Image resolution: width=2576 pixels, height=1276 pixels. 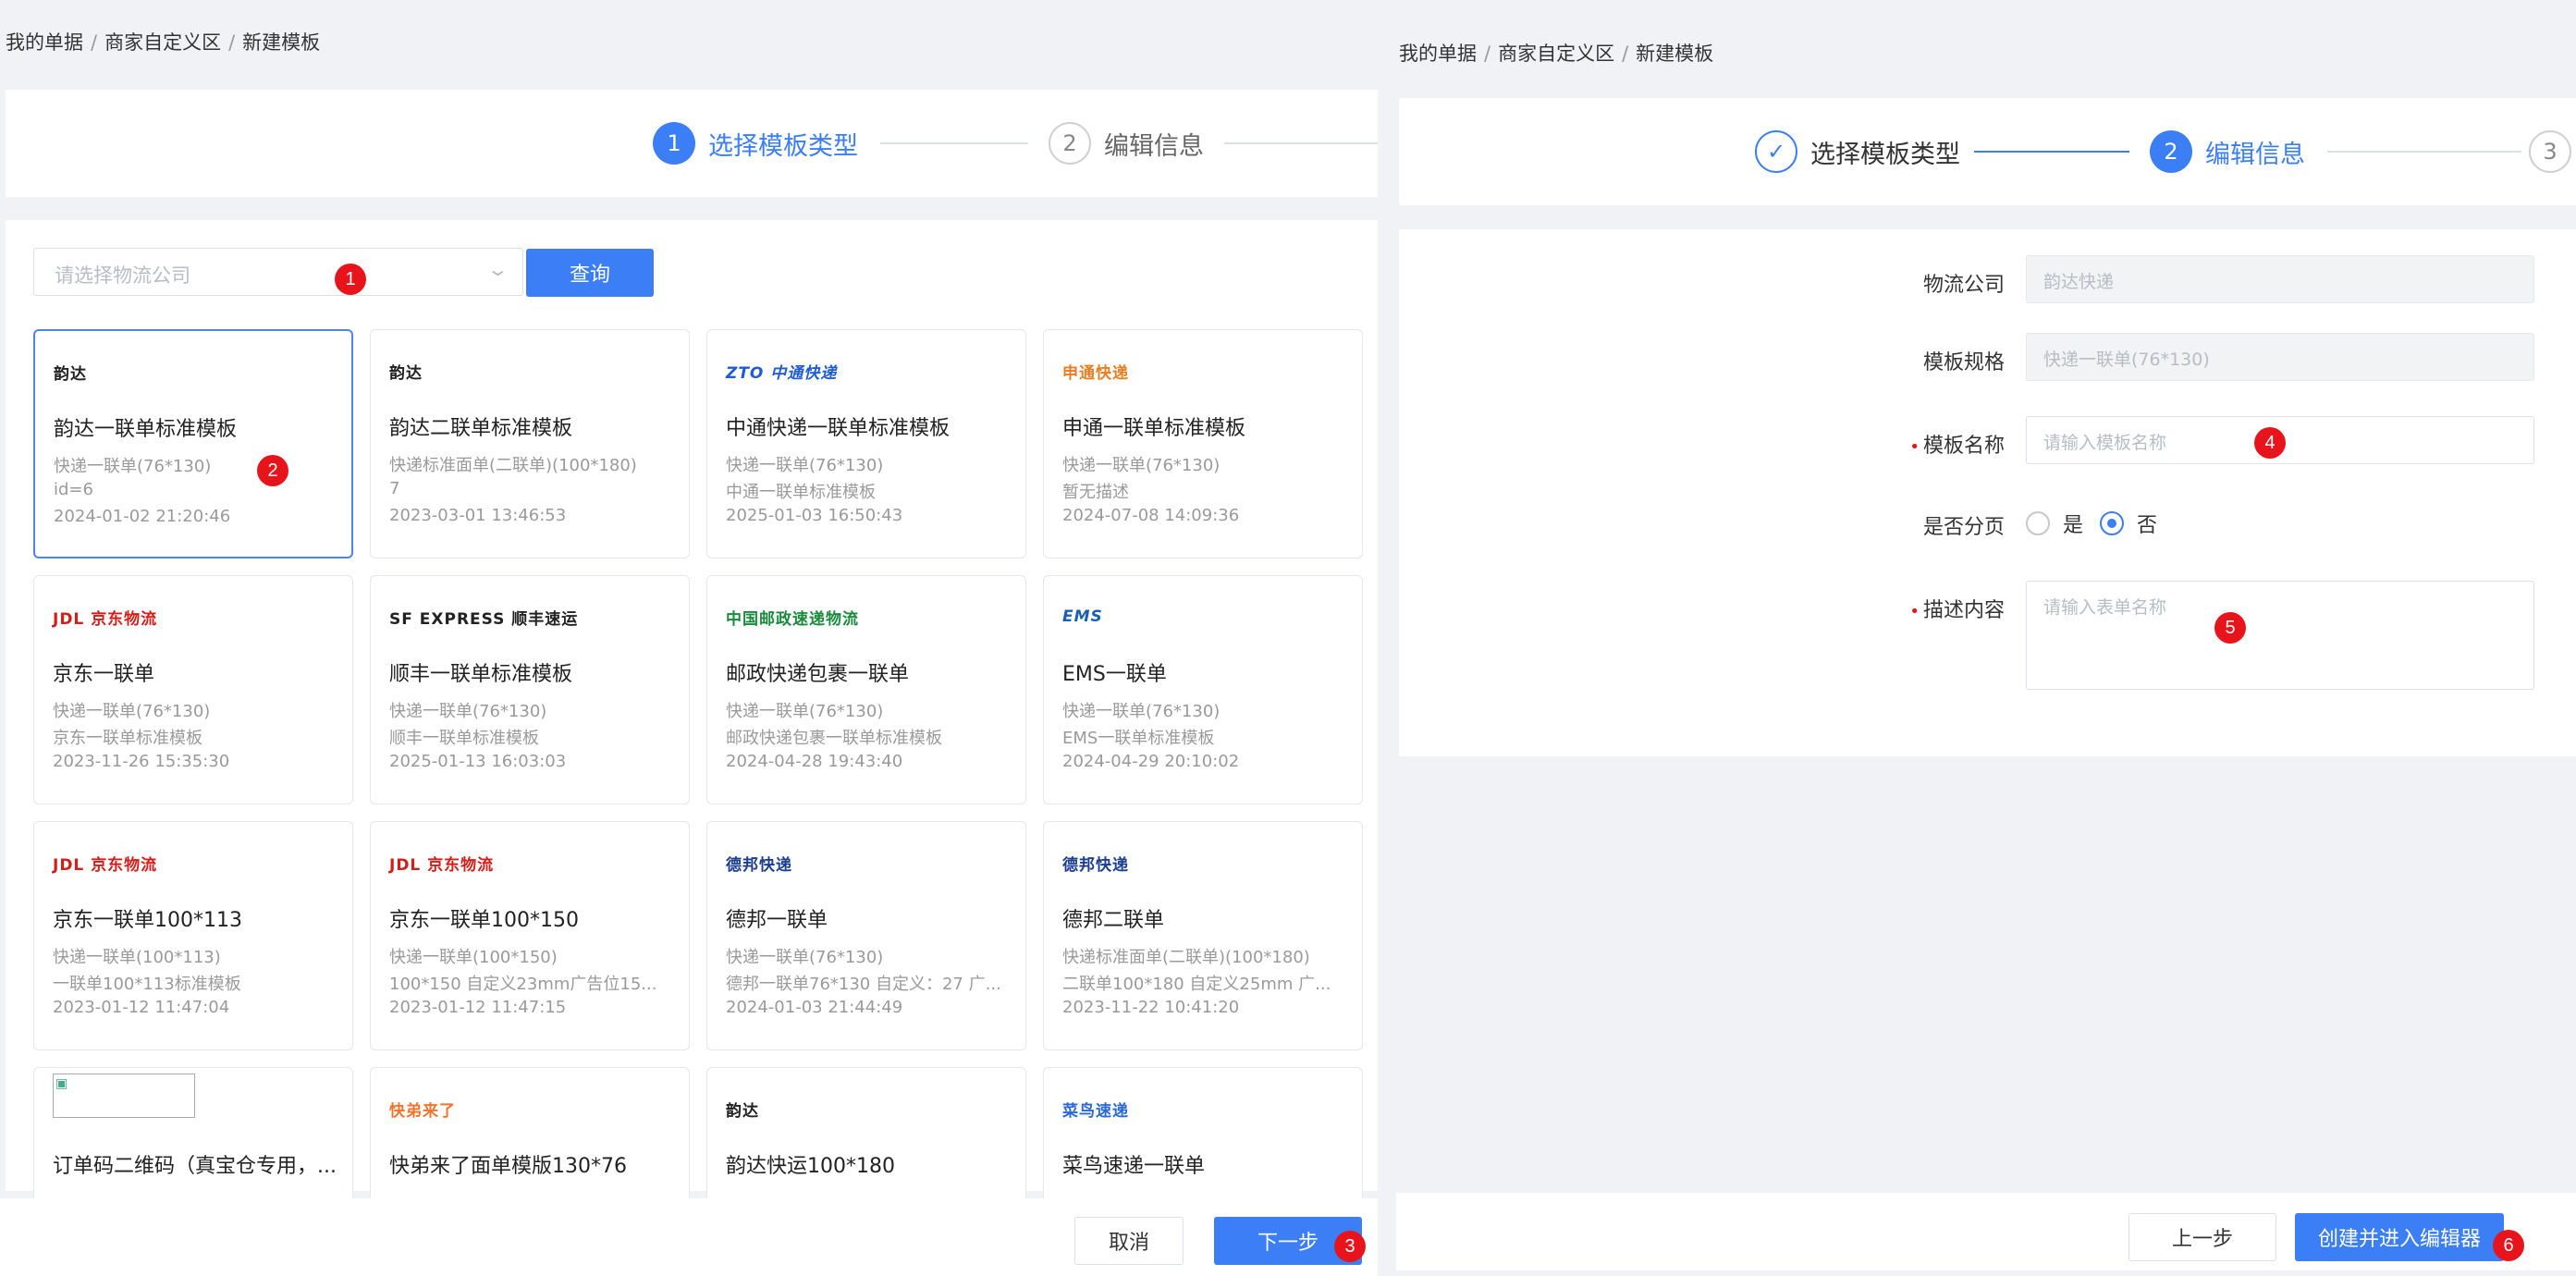 What do you see at coordinates (1964, 362) in the screenshot?
I see `spec-label: 模板规格` at bounding box center [1964, 362].